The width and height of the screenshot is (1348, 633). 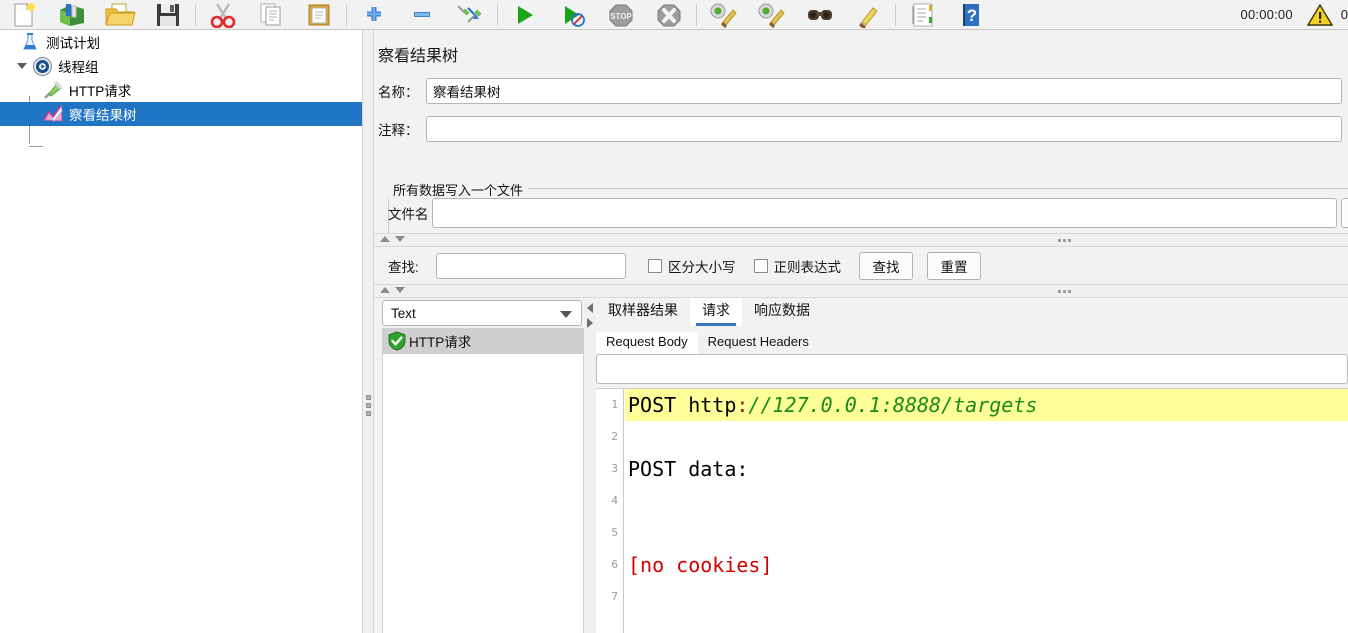 I want to click on thread-group-icon, so click(x=42, y=66).